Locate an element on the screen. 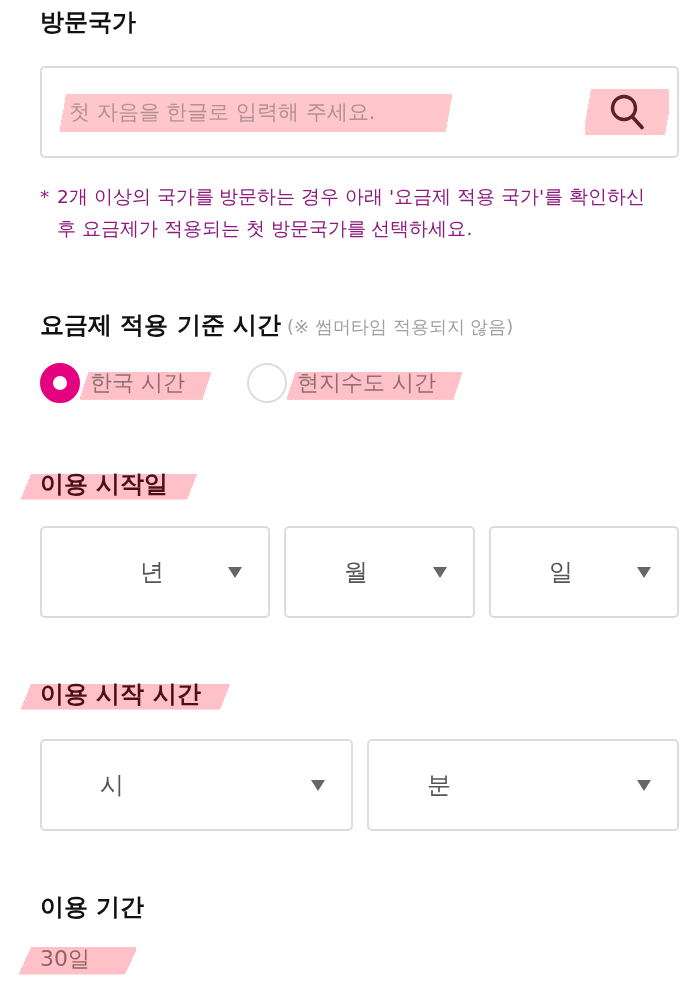  hint-text: (※ 썸머타임 적용되지 않음) is located at coordinates (400, 327).